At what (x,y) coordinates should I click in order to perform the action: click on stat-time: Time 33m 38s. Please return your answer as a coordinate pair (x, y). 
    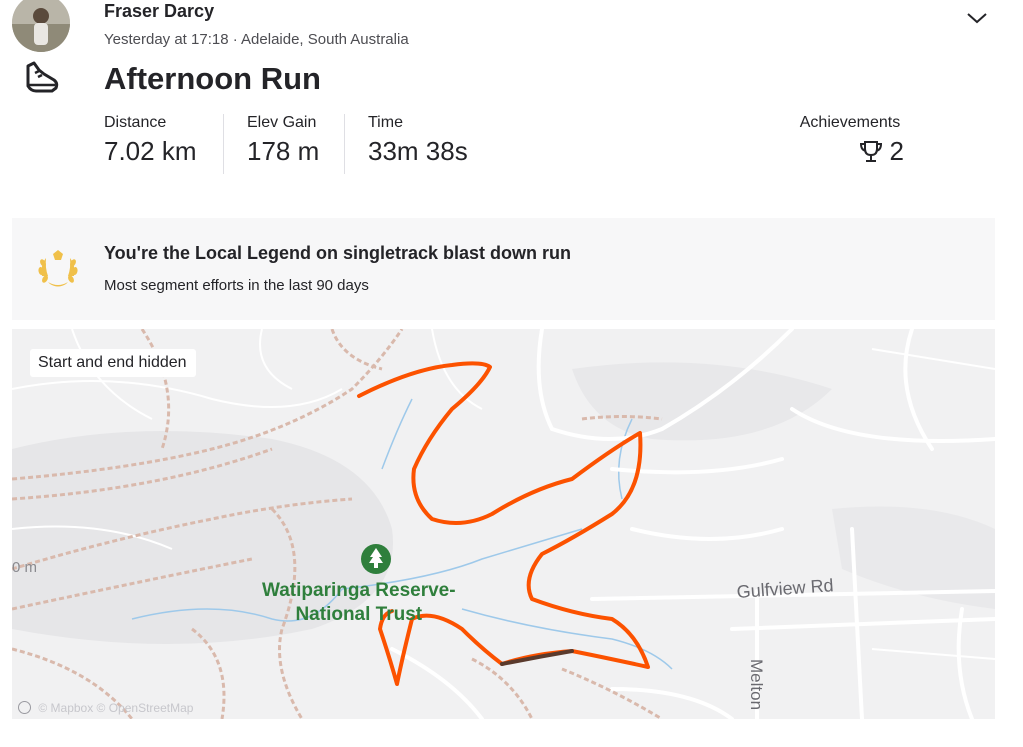
    Looking at the image, I should click on (418, 140).